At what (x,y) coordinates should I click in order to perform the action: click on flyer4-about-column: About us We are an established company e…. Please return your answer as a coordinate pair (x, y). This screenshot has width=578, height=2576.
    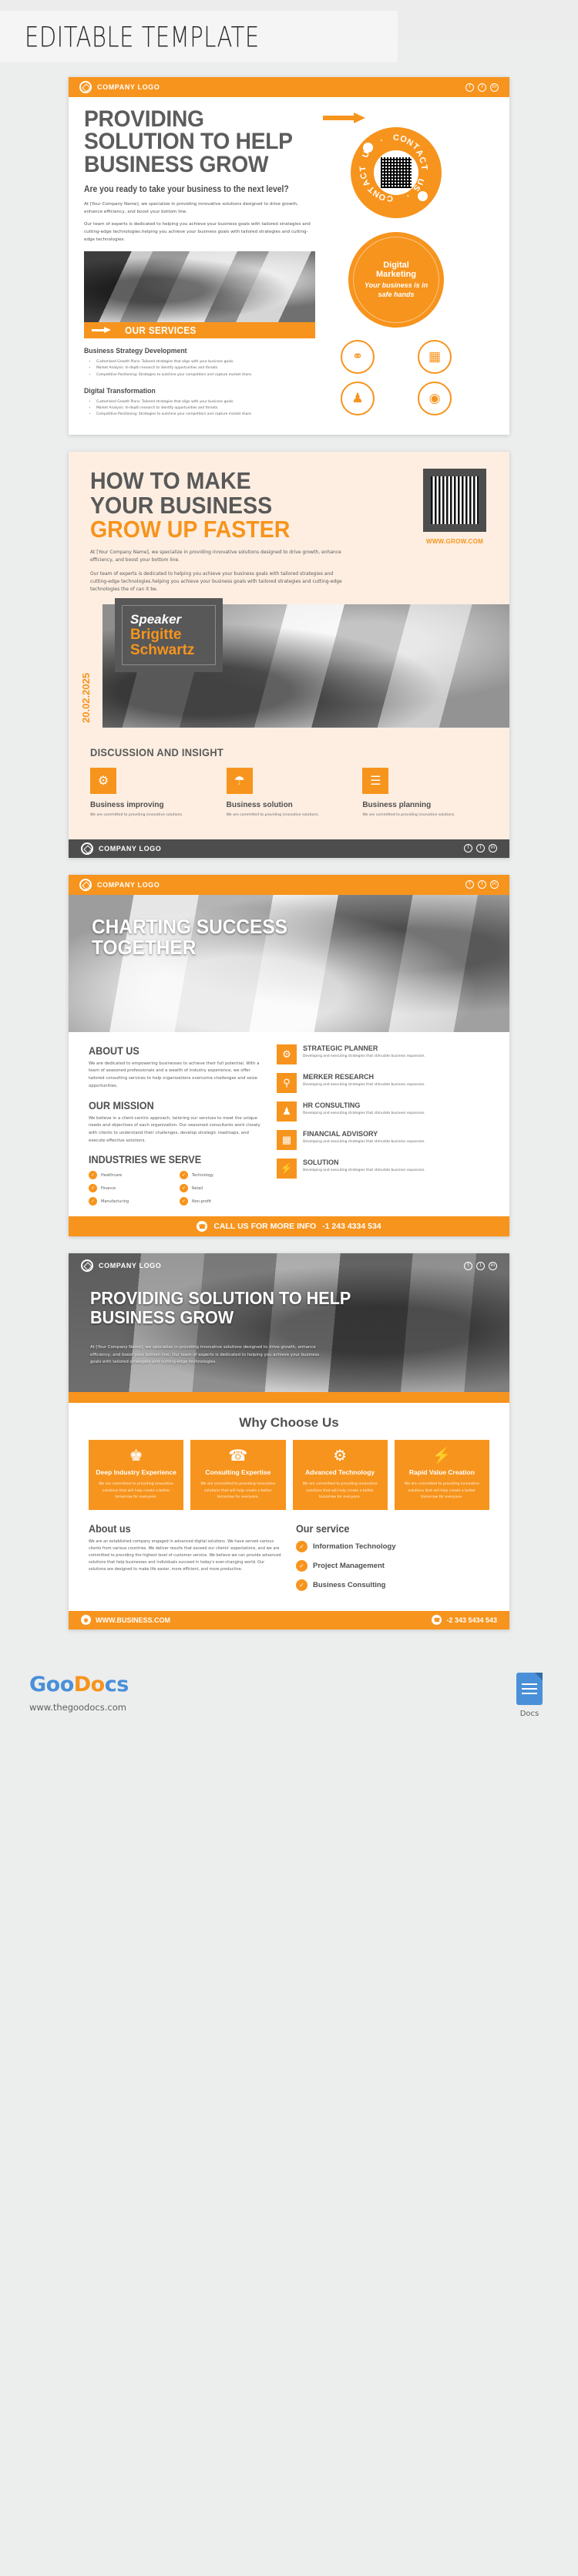
    Looking at the image, I should click on (185, 1560).